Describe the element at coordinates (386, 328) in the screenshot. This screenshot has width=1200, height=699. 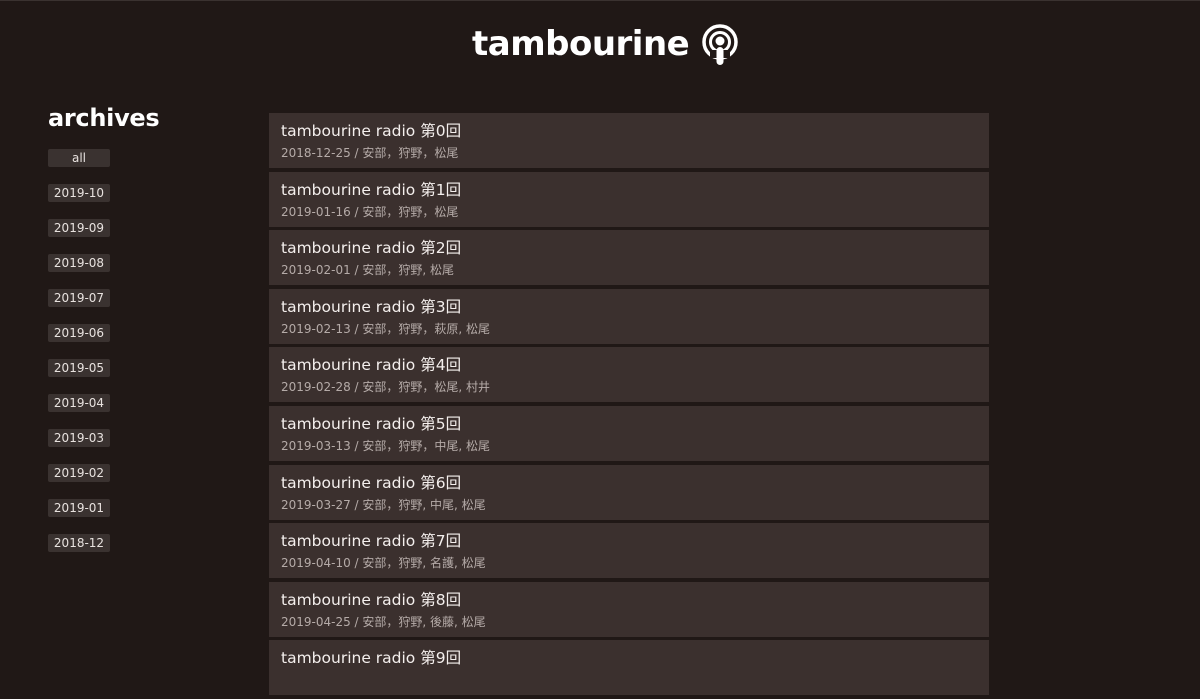
I see `episode-meta: 2019-02-13 / 安部，狩野，萩原, 松尾` at that location.